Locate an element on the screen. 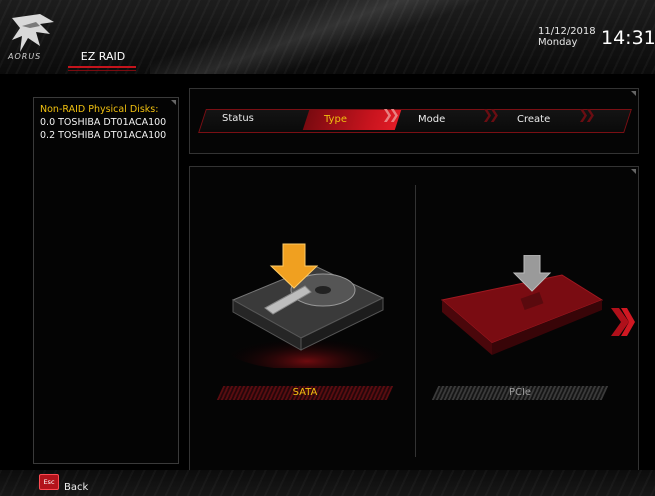 The height and width of the screenshot is (496, 655). pcie-option-label: PCIe is located at coordinates (520, 392).